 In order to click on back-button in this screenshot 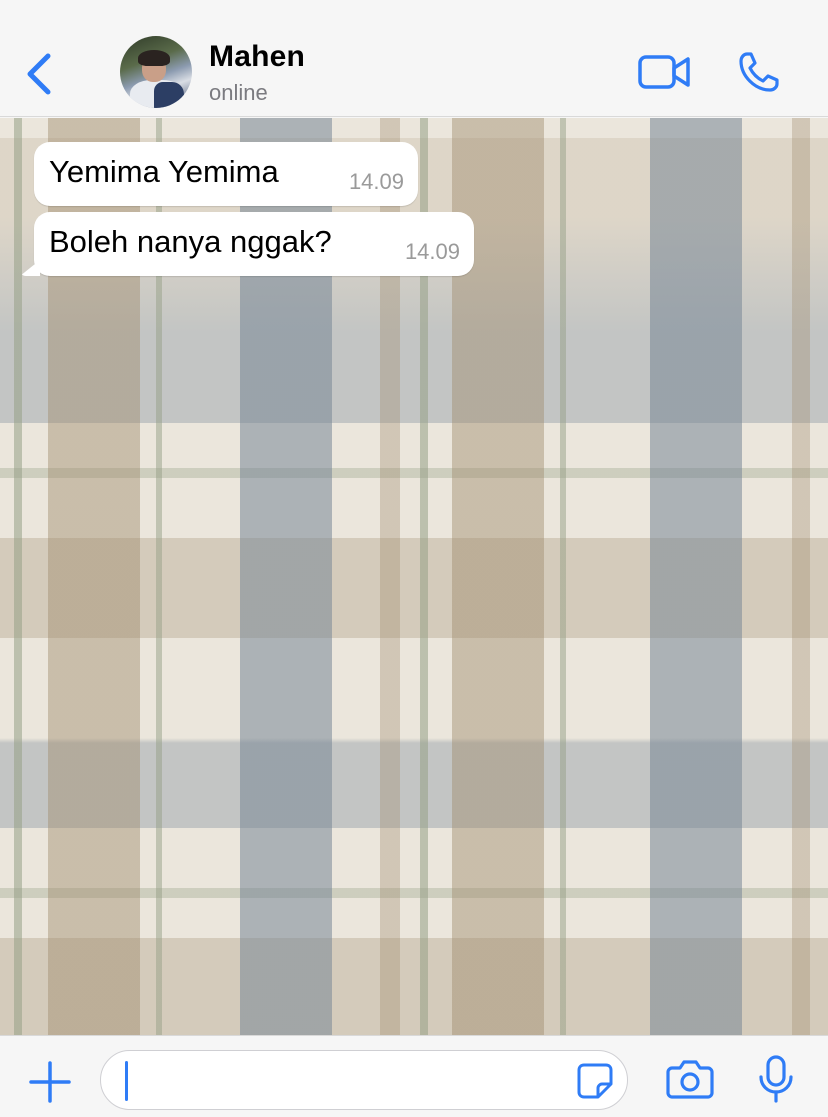, I will do `click(40, 74)`.